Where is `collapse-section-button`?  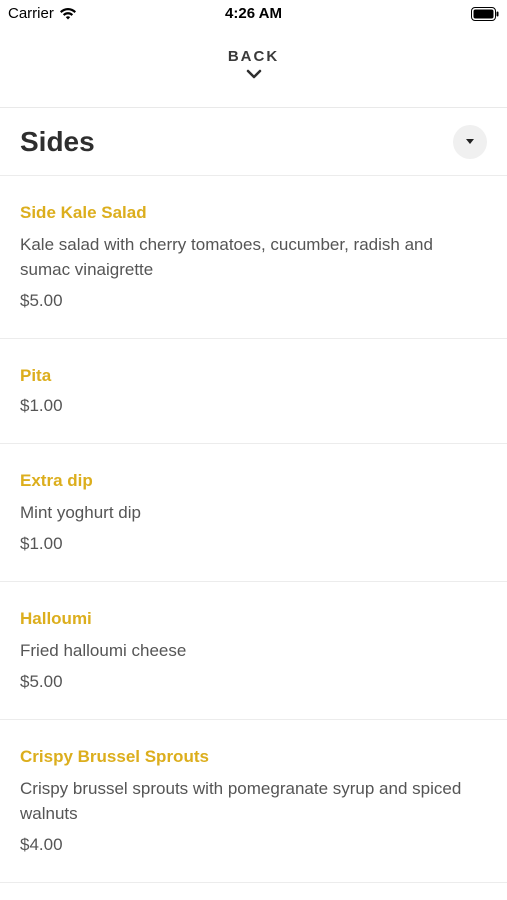 collapse-section-button is located at coordinates (470, 141).